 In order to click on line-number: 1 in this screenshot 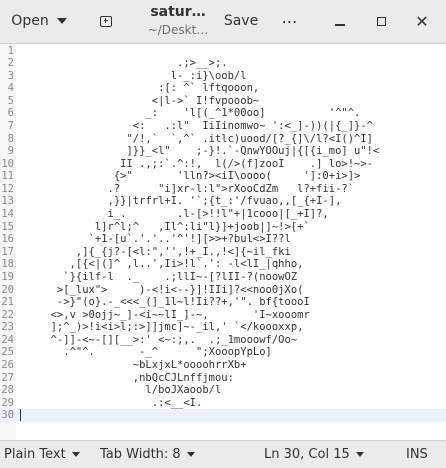, I will do `click(10, 50)`.